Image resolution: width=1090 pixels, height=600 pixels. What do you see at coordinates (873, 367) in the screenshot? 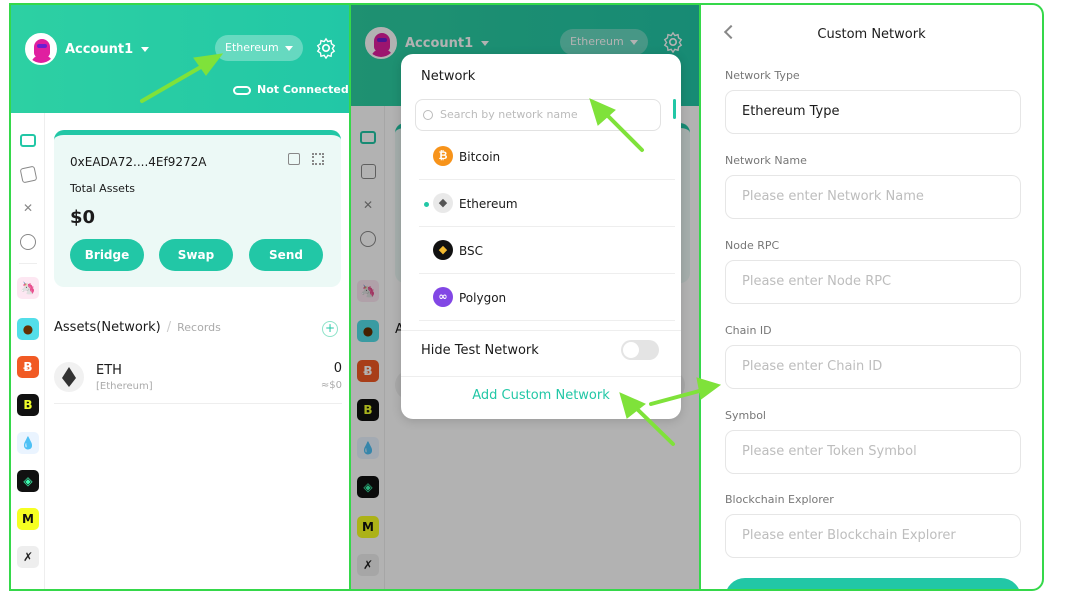
I see `chain-id-input: Please enter Chain ID` at bounding box center [873, 367].